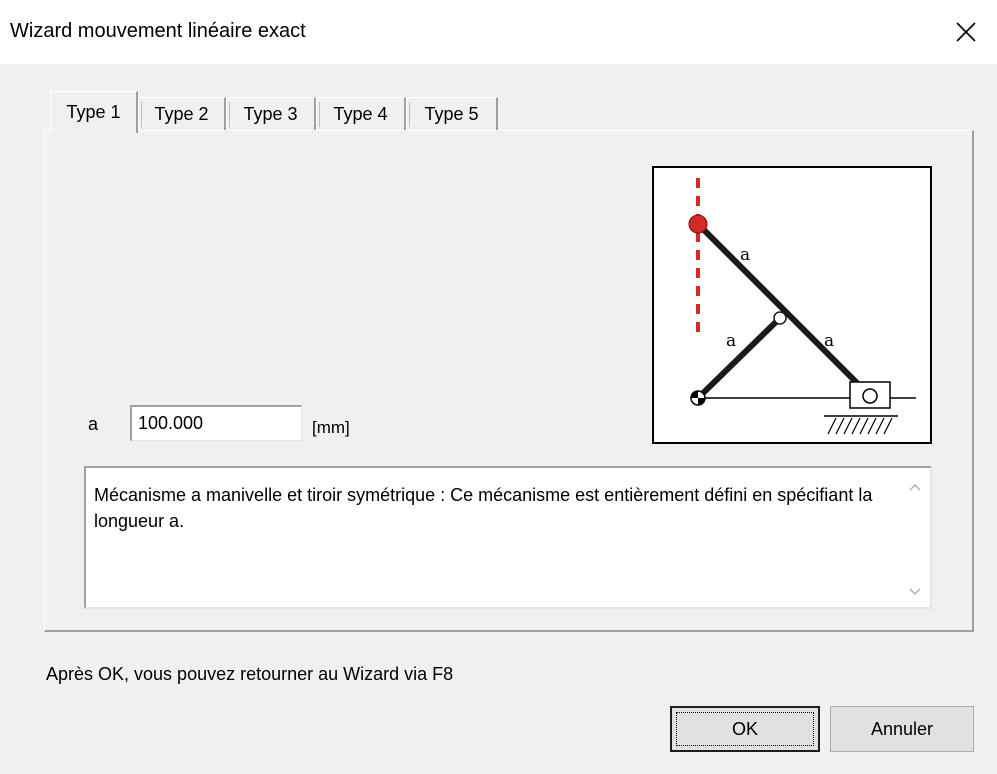 The height and width of the screenshot is (774, 997). I want to click on tab-label: Type 3, so click(270, 114).